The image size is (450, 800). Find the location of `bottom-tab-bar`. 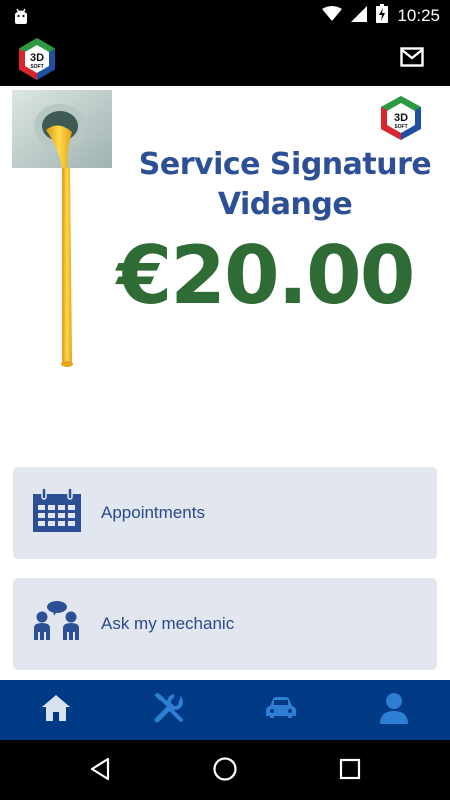

bottom-tab-bar is located at coordinates (225, 710).